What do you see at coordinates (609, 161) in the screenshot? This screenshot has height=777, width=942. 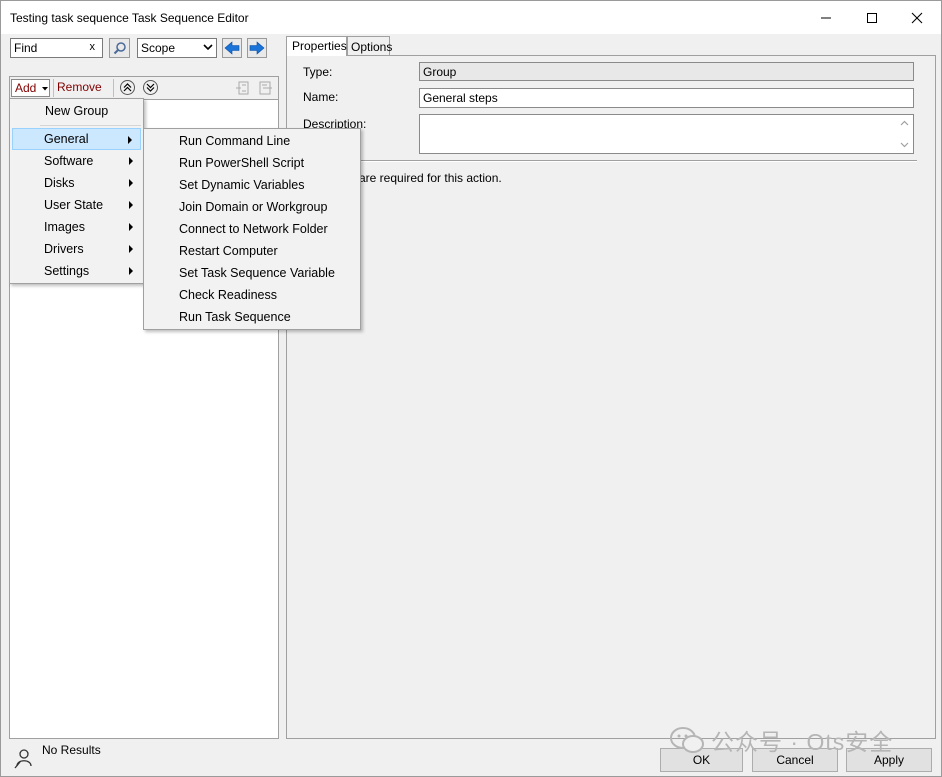 I see `section-divider-highlight` at bounding box center [609, 161].